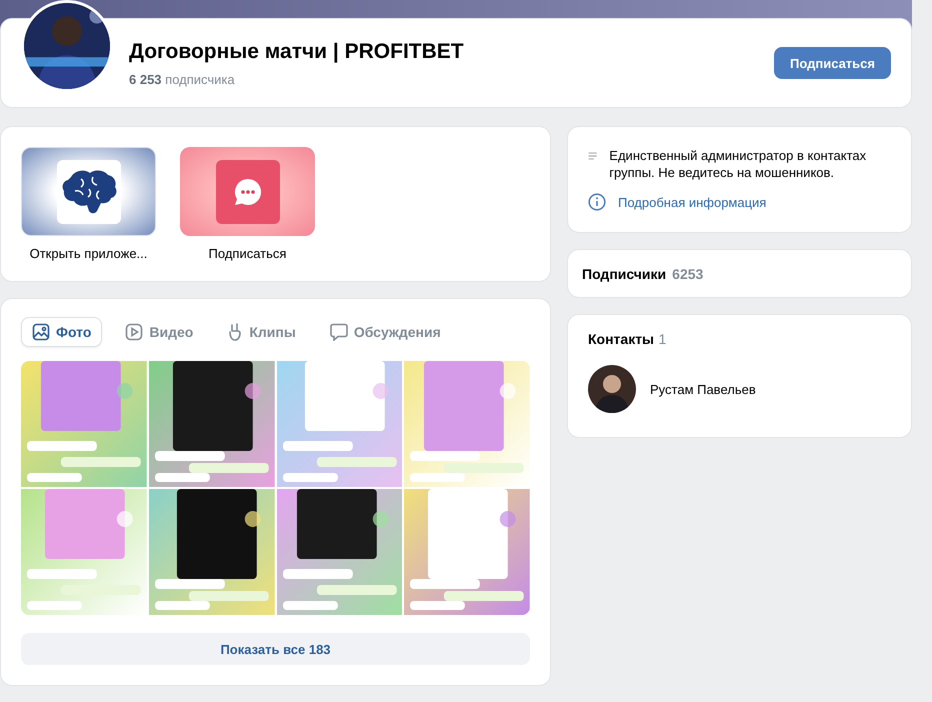 The height and width of the screenshot is (702, 932). What do you see at coordinates (692, 202) in the screenshot?
I see `more-info-link: Подробная информация` at bounding box center [692, 202].